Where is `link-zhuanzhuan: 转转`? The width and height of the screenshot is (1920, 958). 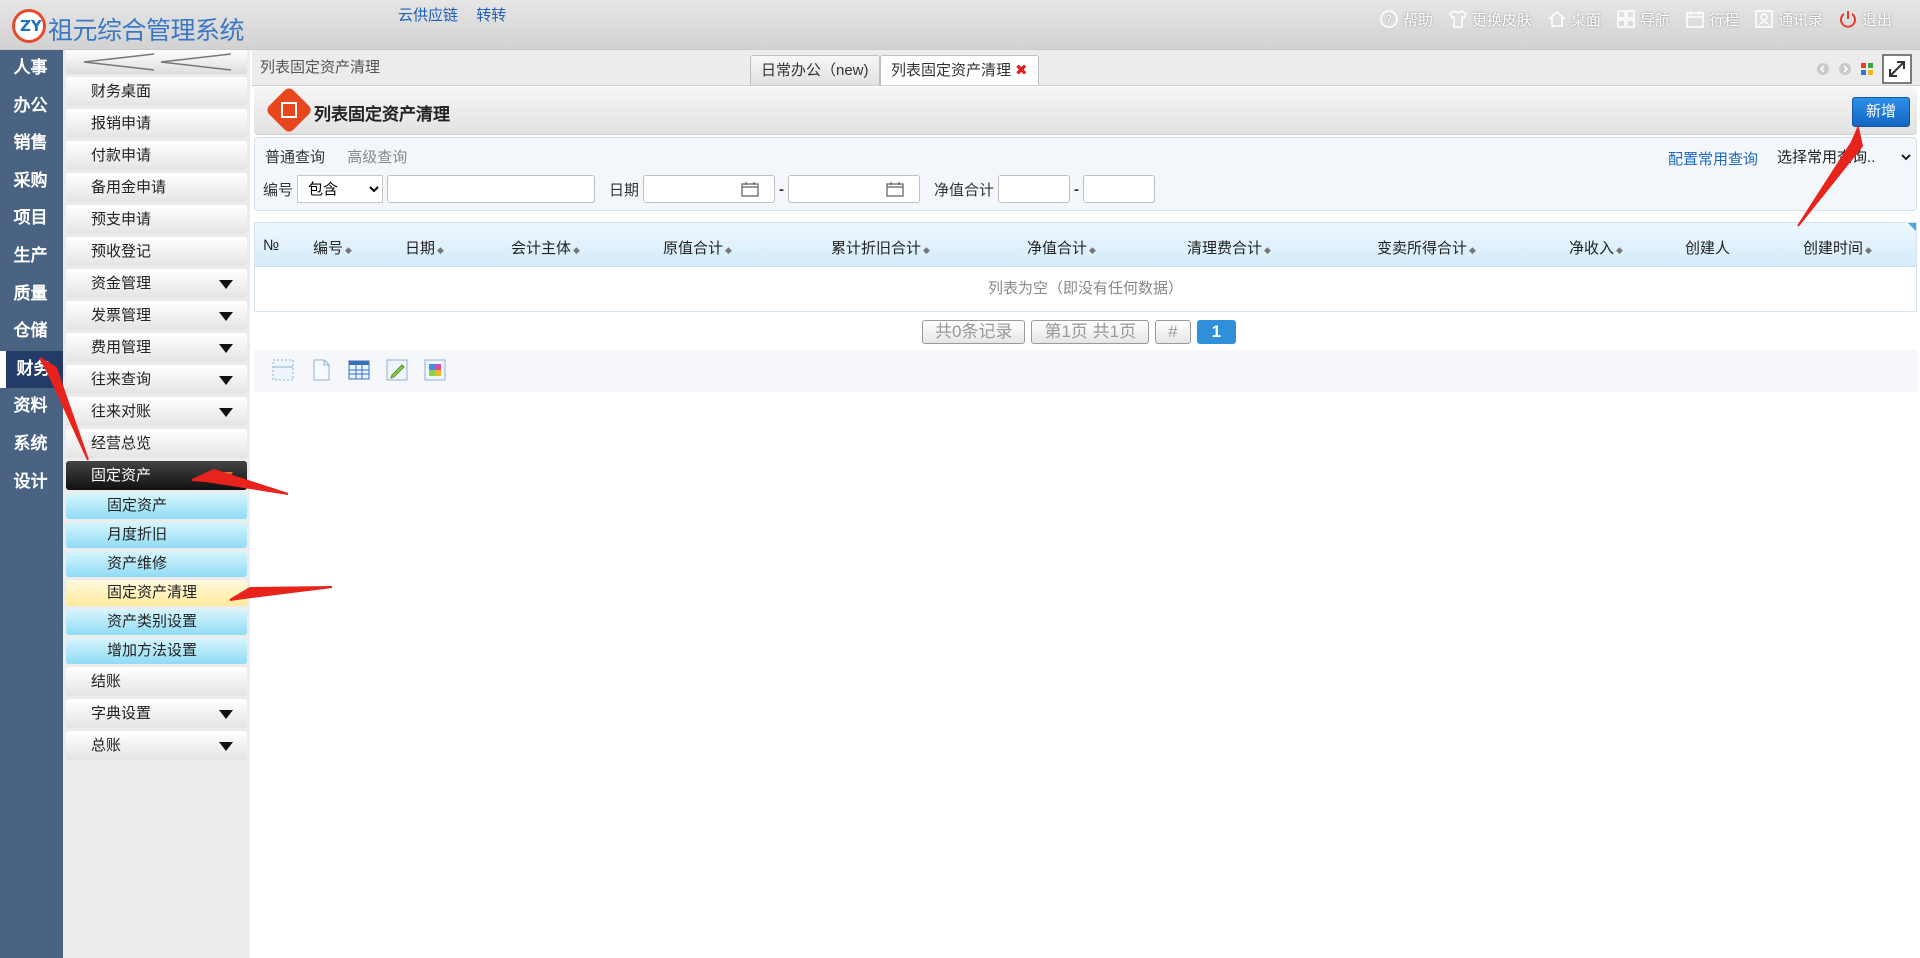
link-zhuanzhuan: 转转 is located at coordinates (491, 15).